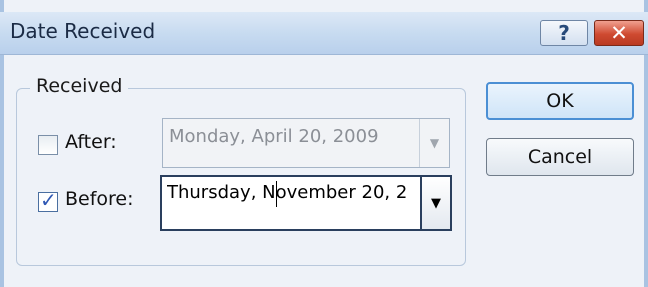  I want to click on help-button: ?, so click(564, 33).